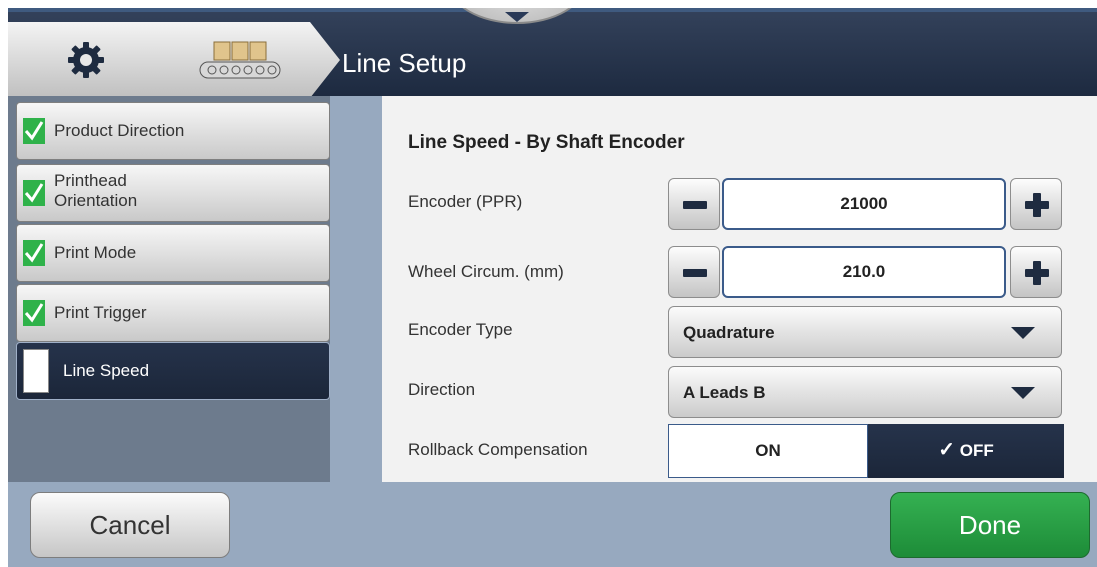  What do you see at coordinates (976, 450) in the screenshot?
I see `rollback-off-label: OFF` at bounding box center [976, 450].